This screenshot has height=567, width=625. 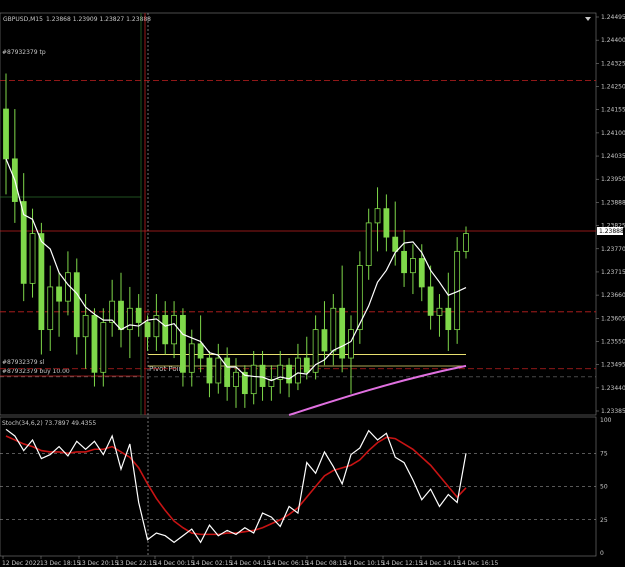 I want to click on price-tick-label: 1.23888, so click(x=613, y=202).